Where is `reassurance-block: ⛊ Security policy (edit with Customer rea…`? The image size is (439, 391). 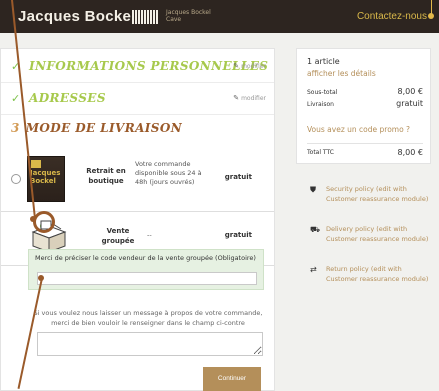 reassurance-block: ⛊ Security policy (edit with Customer rea… is located at coordinates (363, 242).